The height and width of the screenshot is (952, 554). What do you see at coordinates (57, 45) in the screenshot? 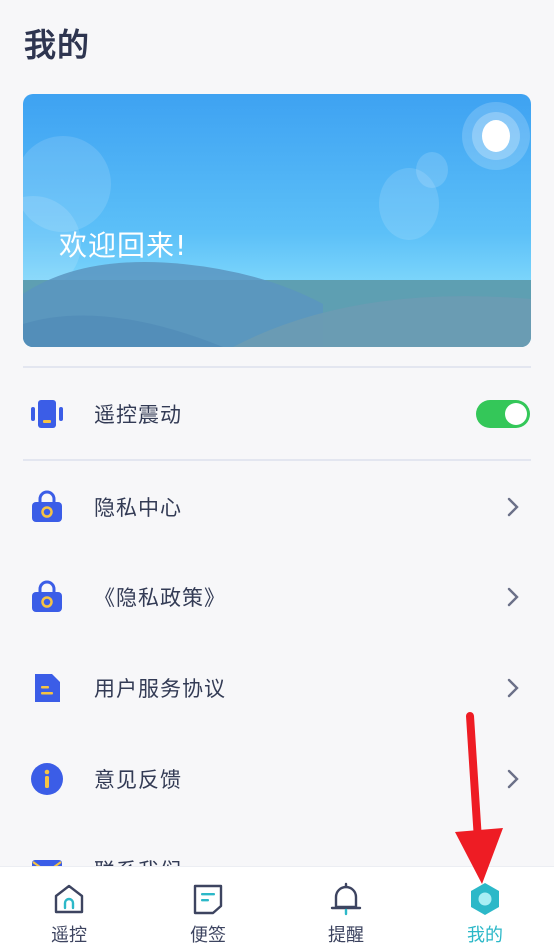
I see `page-title: 我的` at bounding box center [57, 45].